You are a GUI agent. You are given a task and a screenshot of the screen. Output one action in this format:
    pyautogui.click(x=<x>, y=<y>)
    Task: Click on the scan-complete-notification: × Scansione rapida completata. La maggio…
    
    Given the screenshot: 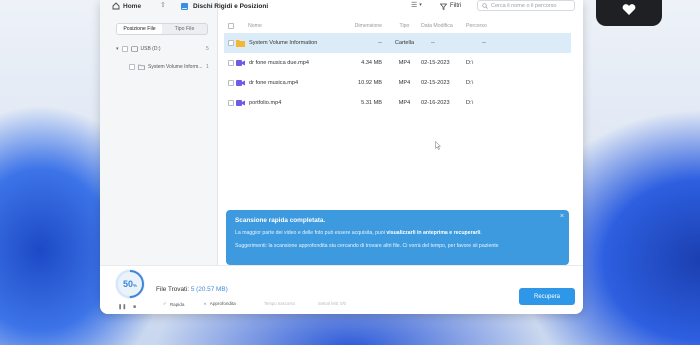 What is the action you would take?
    pyautogui.click(x=397, y=237)
    